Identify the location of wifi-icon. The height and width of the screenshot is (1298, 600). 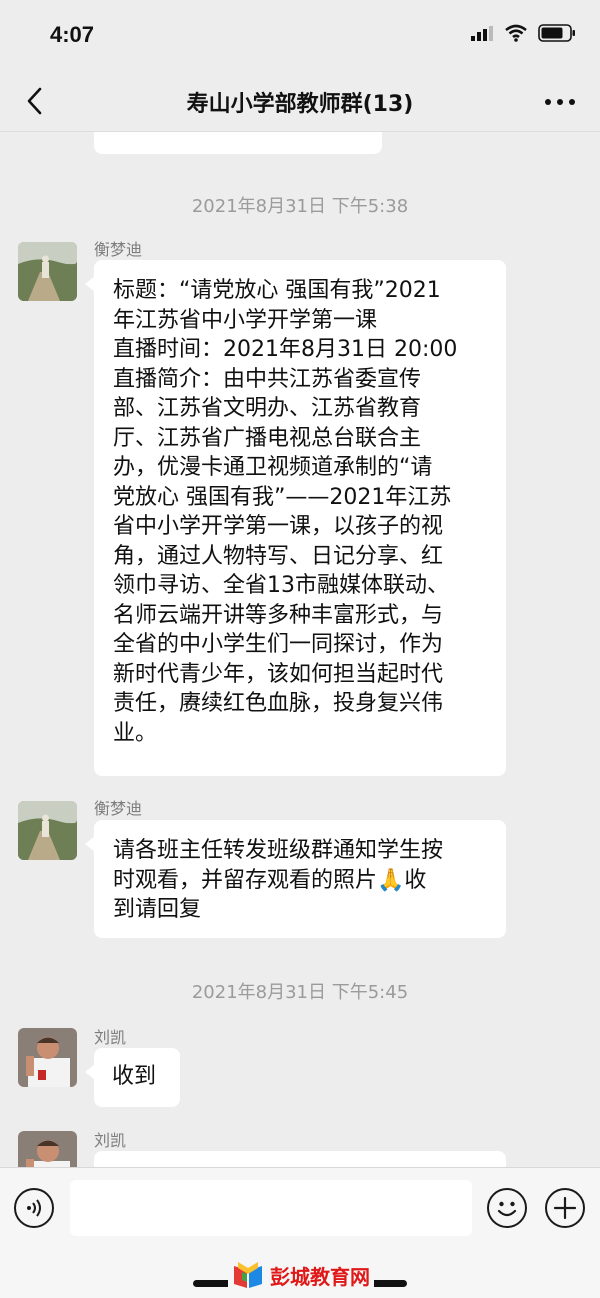
(516, 33).